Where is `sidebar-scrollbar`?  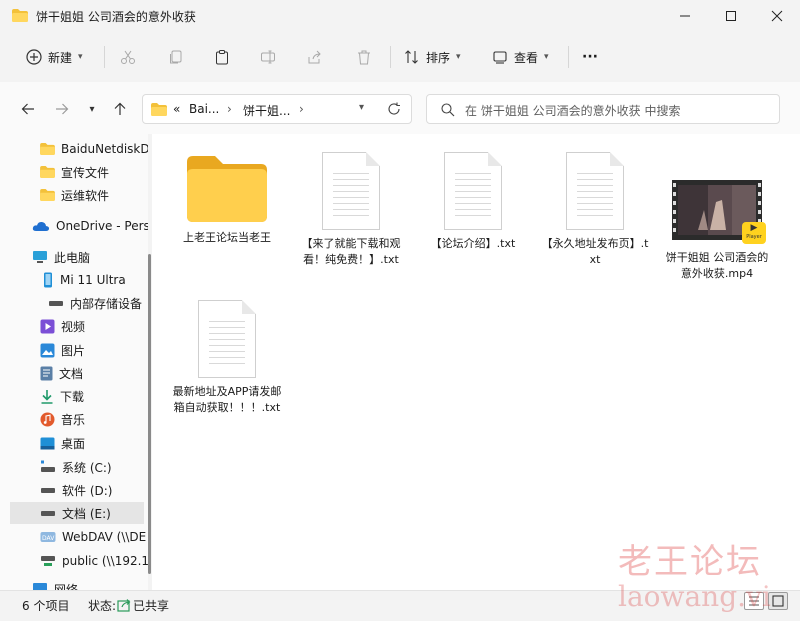 sidebar-scrollbar is located at coordinates (149, 414).